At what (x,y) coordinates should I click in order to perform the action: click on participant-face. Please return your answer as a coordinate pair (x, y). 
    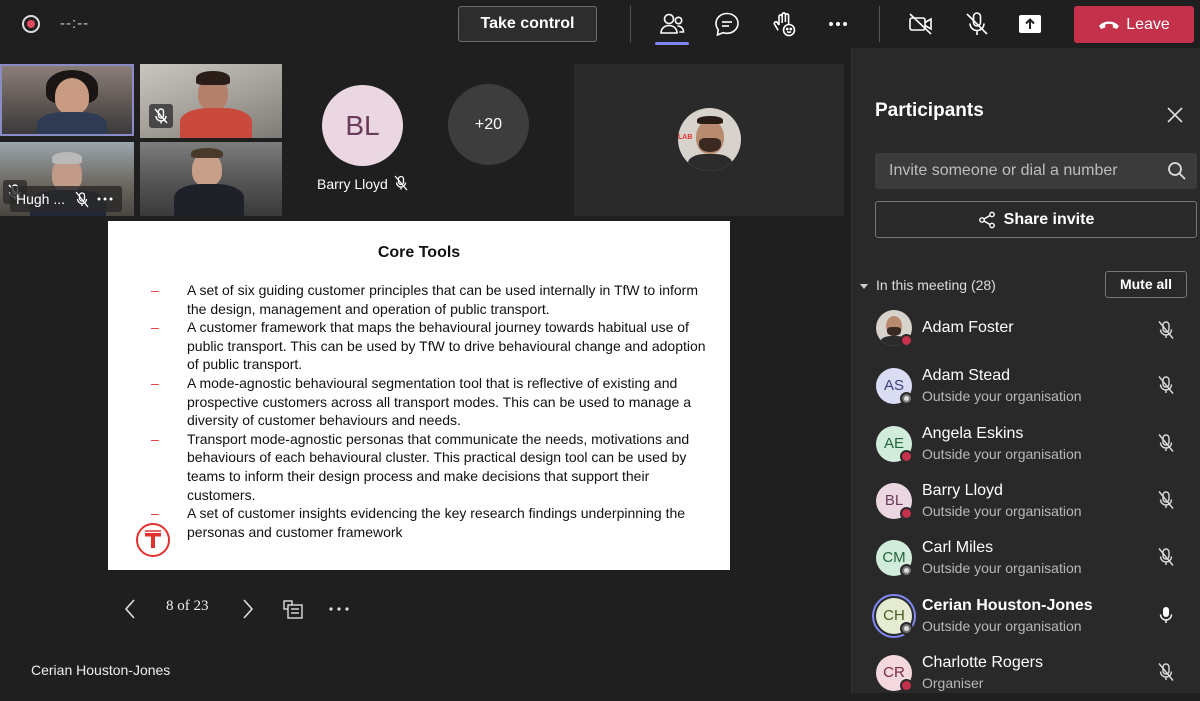
    Looking at the image, I should click on (72, 96).